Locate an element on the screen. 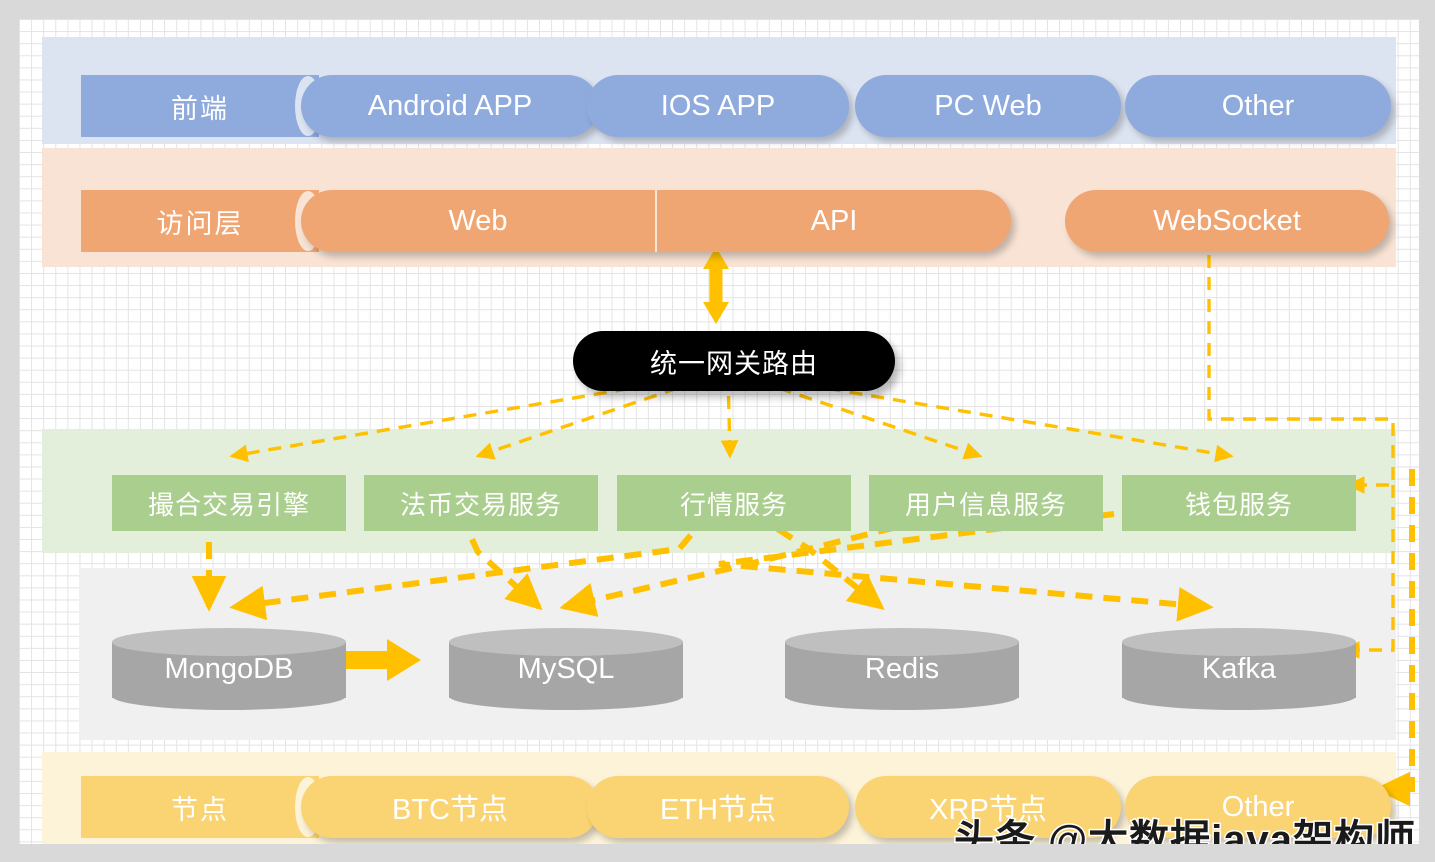 The image size is (1435, 862). service-label: 撮合交易引擎 is located at coordinates (228, 504).